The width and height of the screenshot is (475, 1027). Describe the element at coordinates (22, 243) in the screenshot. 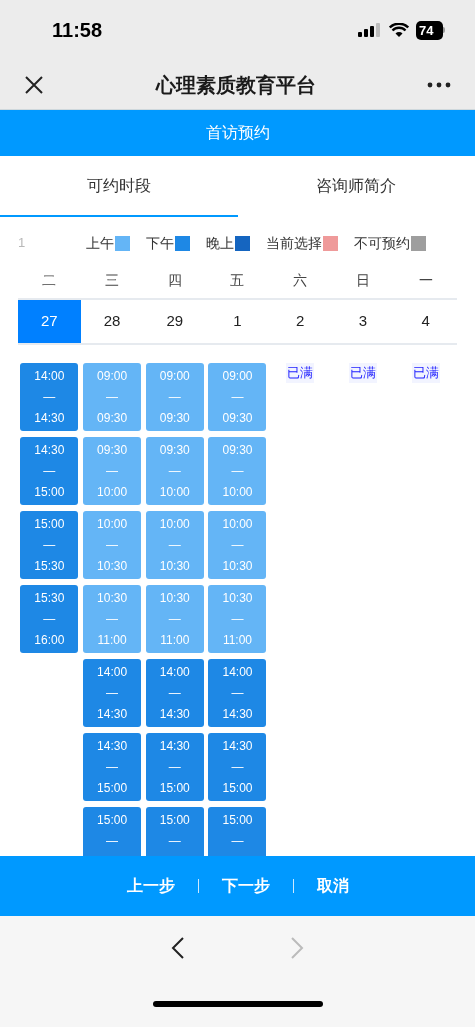

I see `legend-note: 1` at that location.